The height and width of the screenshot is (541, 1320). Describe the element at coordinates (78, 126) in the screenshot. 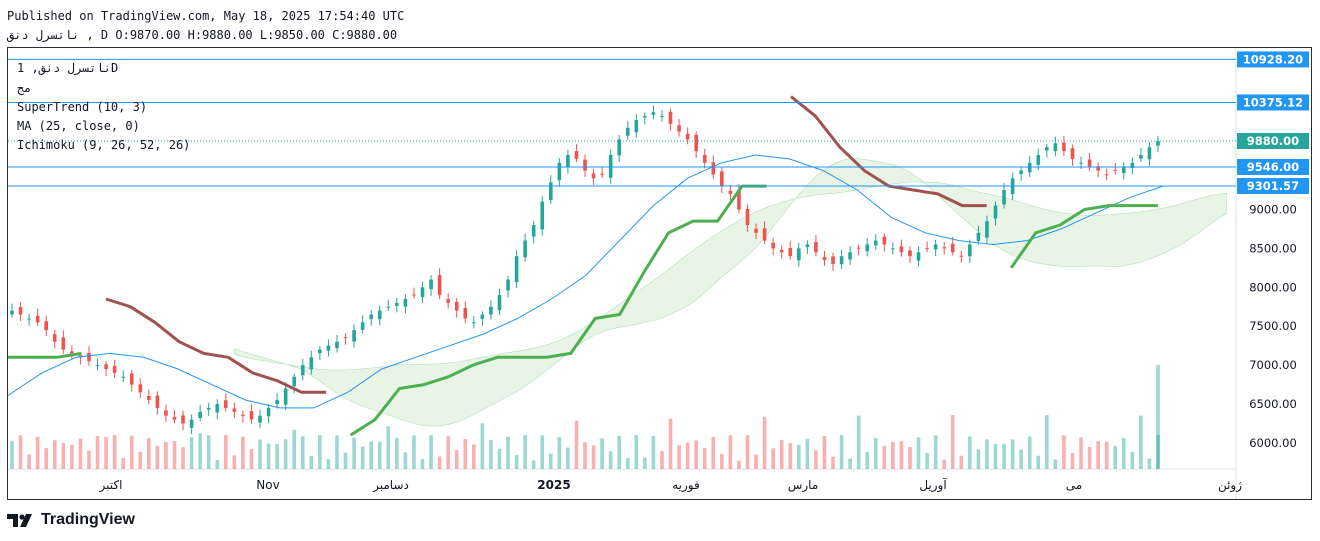

I see `legend-ma: MA (25, close, 0)` at that location.